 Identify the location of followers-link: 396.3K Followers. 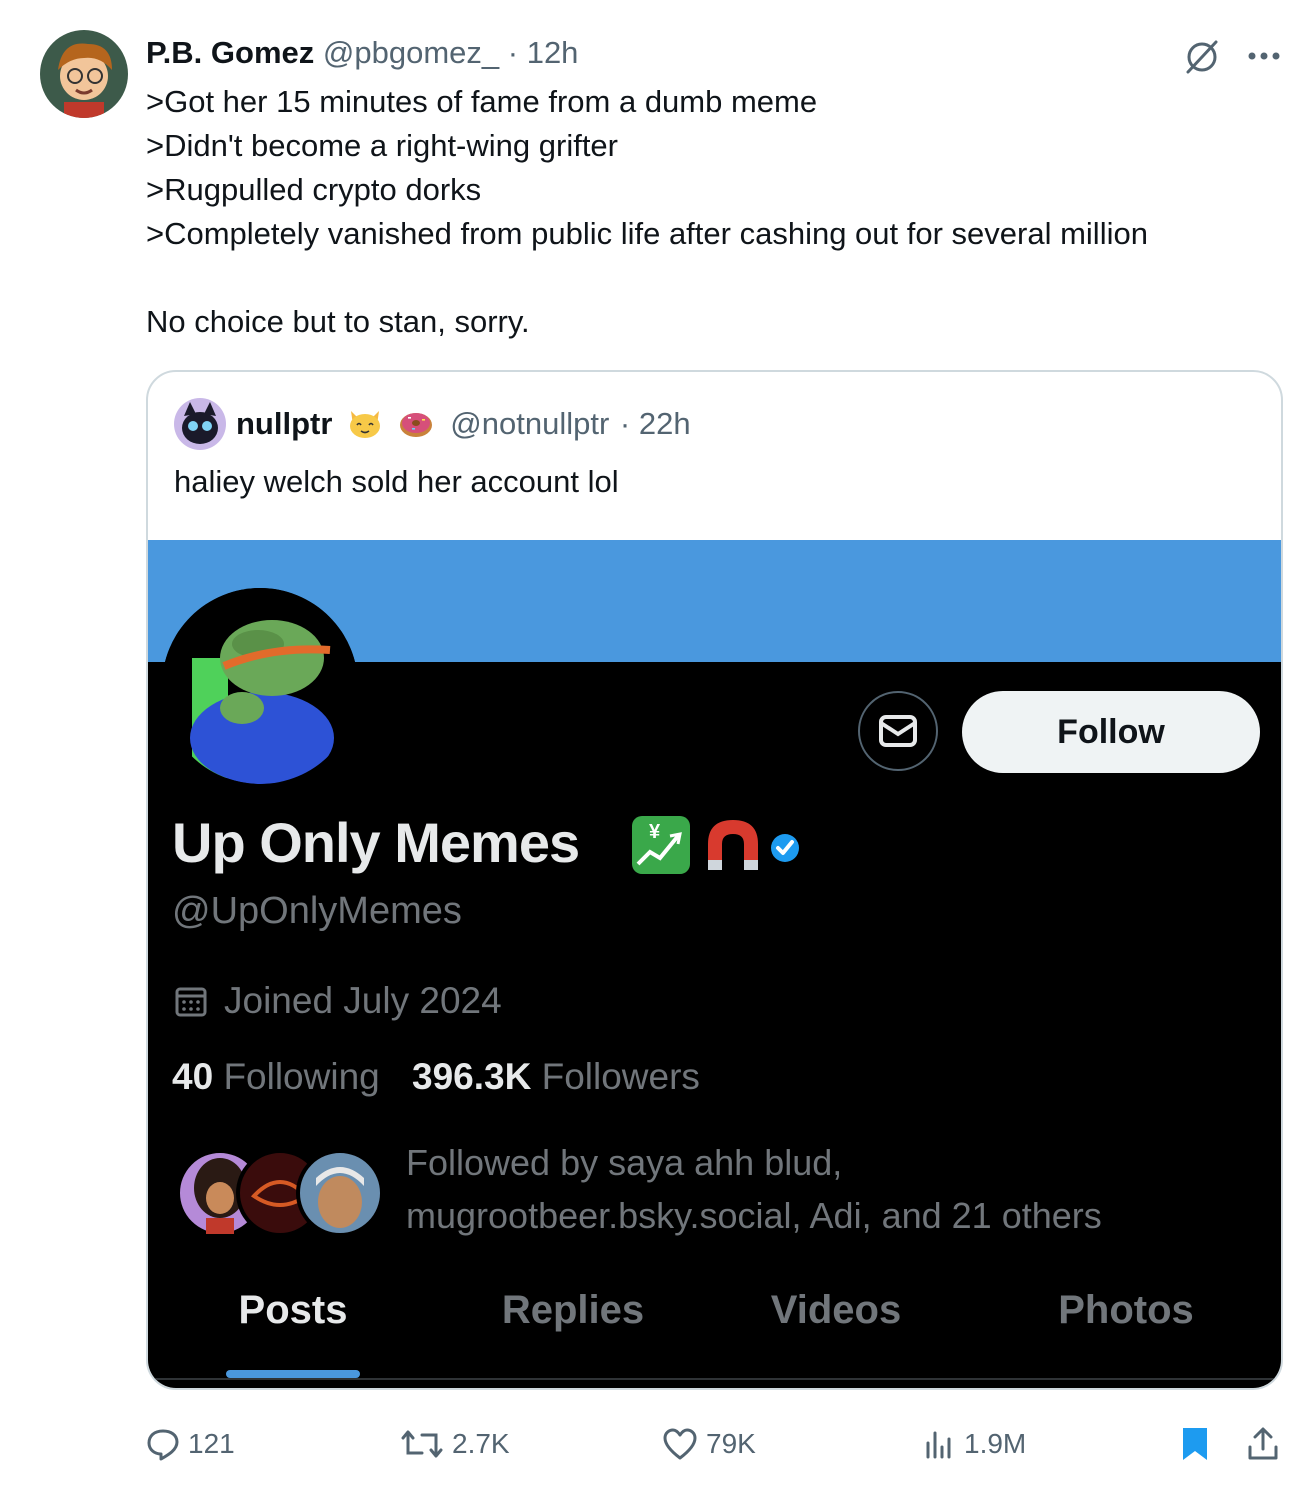
(556, 1076).